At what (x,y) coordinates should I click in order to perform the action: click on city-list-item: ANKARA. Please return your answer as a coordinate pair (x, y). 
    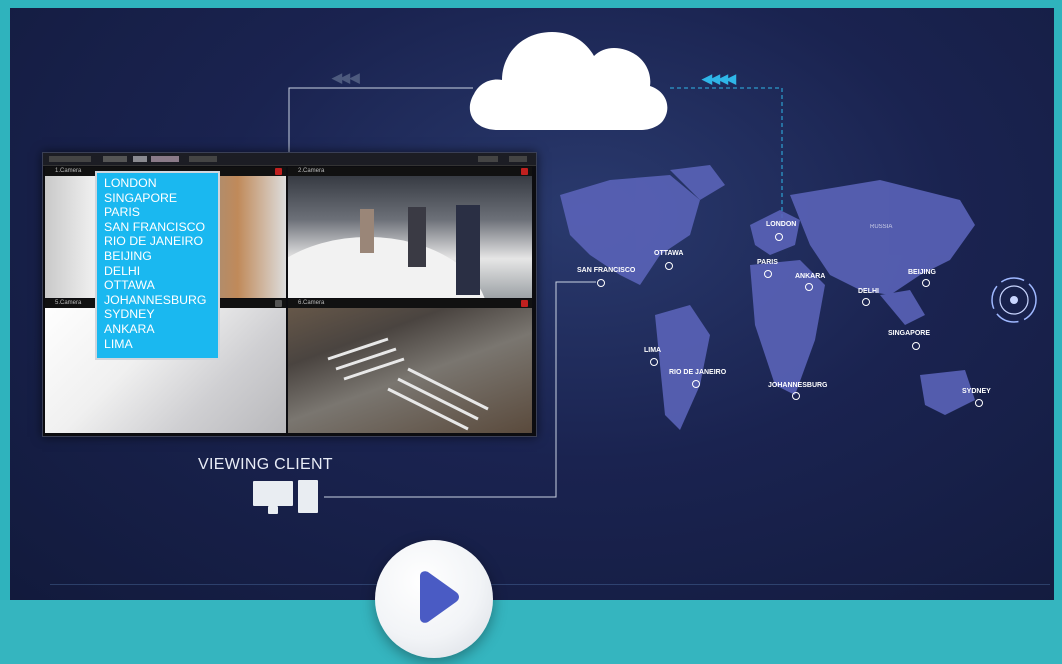
    Looking at the image, I should click on (161, 329).